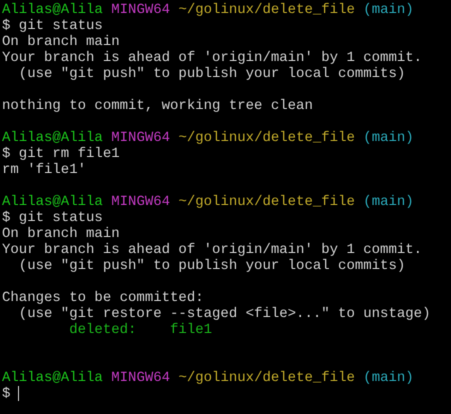 The width and height of the screenshot is (451, 414). Describe the element at coordinates (61, 154) in the screenshot. I see `command-line: $ git rm file1` at that location.